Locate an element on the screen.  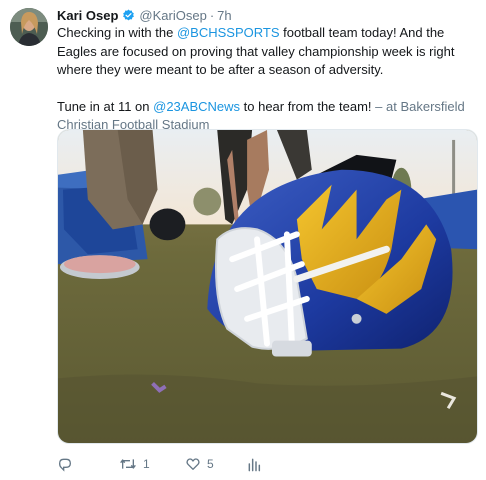
heart-icon is located at coordinates (193, 464).